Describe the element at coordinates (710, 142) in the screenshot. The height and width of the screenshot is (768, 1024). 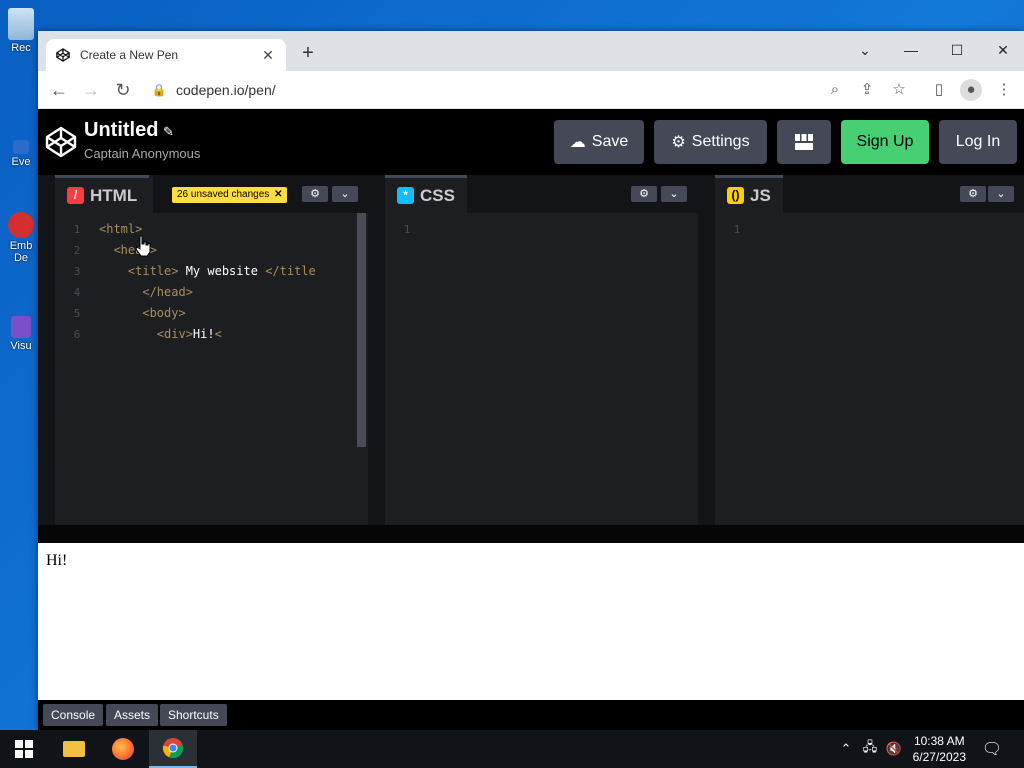
I see `settings-button: ⚙ Settings` at that location.